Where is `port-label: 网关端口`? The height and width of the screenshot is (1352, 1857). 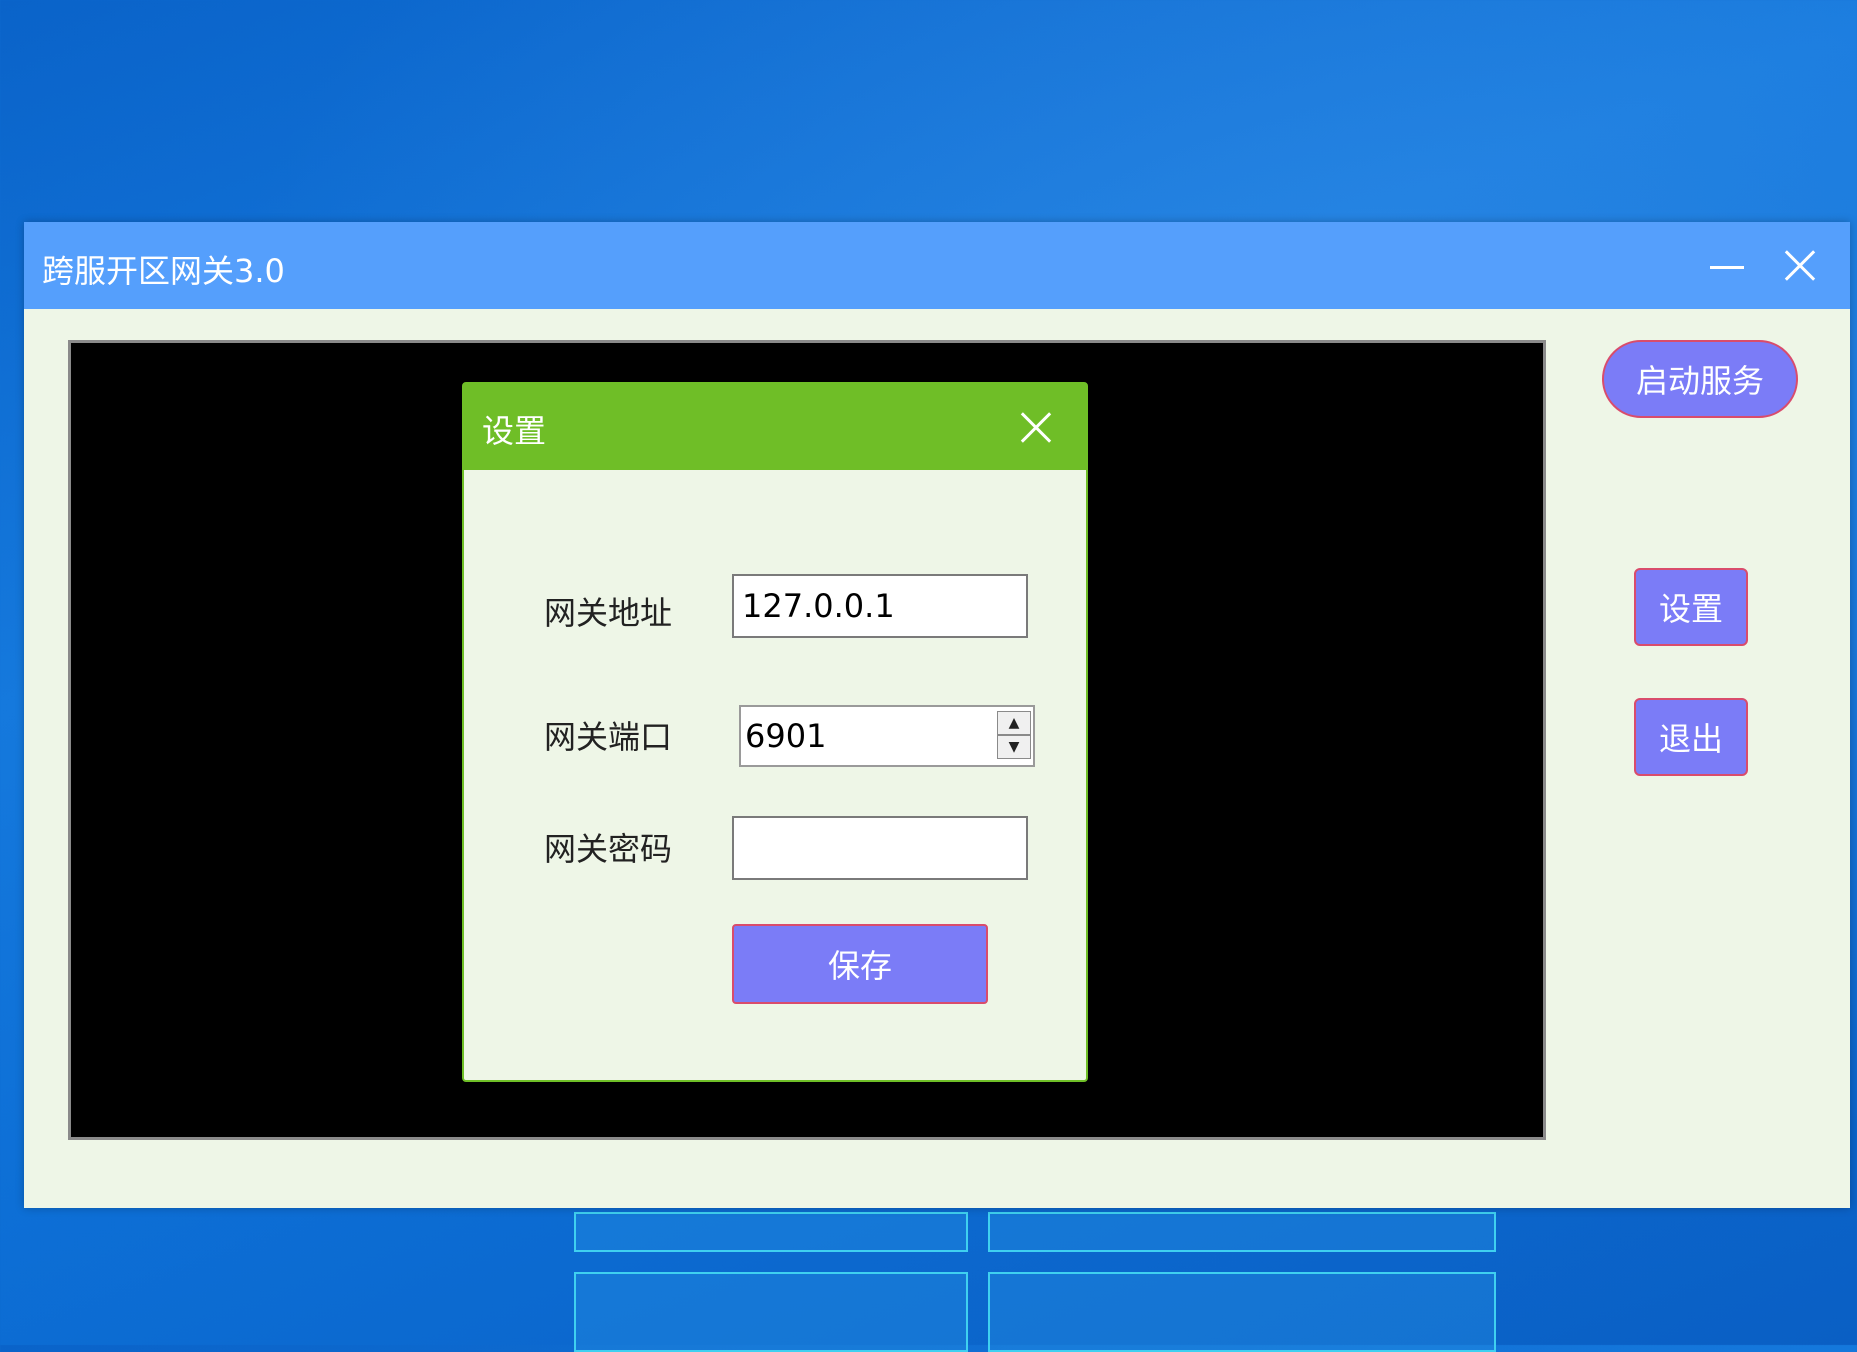
port-label: 网关端口 is located at coordinates (608, 737).